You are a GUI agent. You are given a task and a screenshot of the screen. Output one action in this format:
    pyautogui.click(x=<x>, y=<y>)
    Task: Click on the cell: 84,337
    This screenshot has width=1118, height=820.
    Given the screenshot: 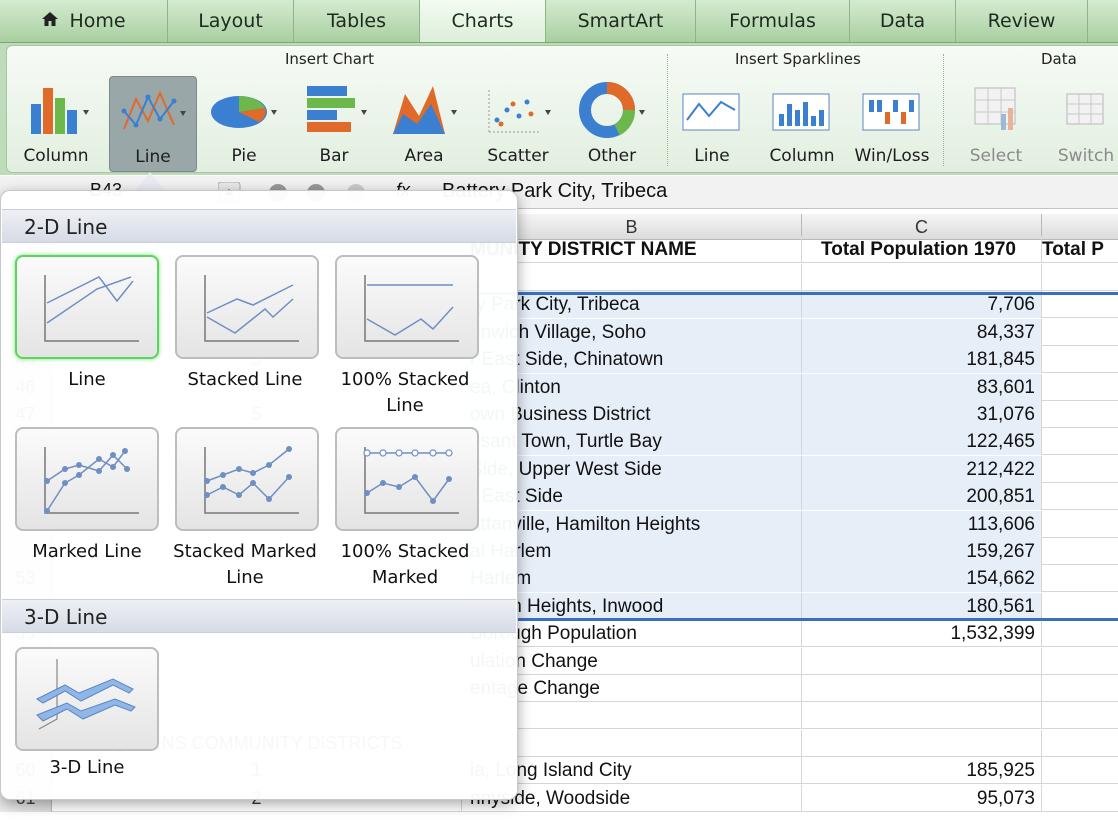 What is the action you would take?
    pyautogui.click(x=922, y=332)
    